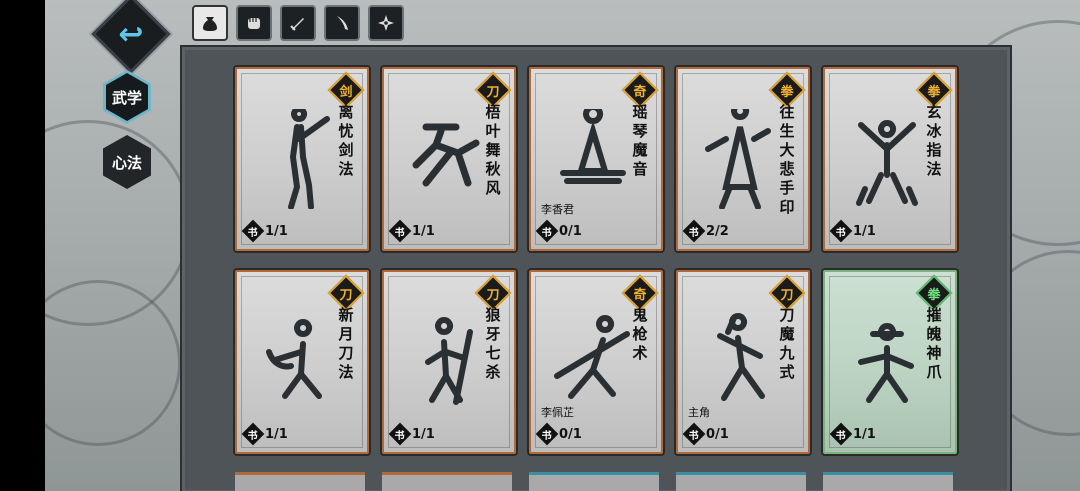 The width and height of the screenshot is (1080, 491). I want to click on sword-icon, so click(297, 24).